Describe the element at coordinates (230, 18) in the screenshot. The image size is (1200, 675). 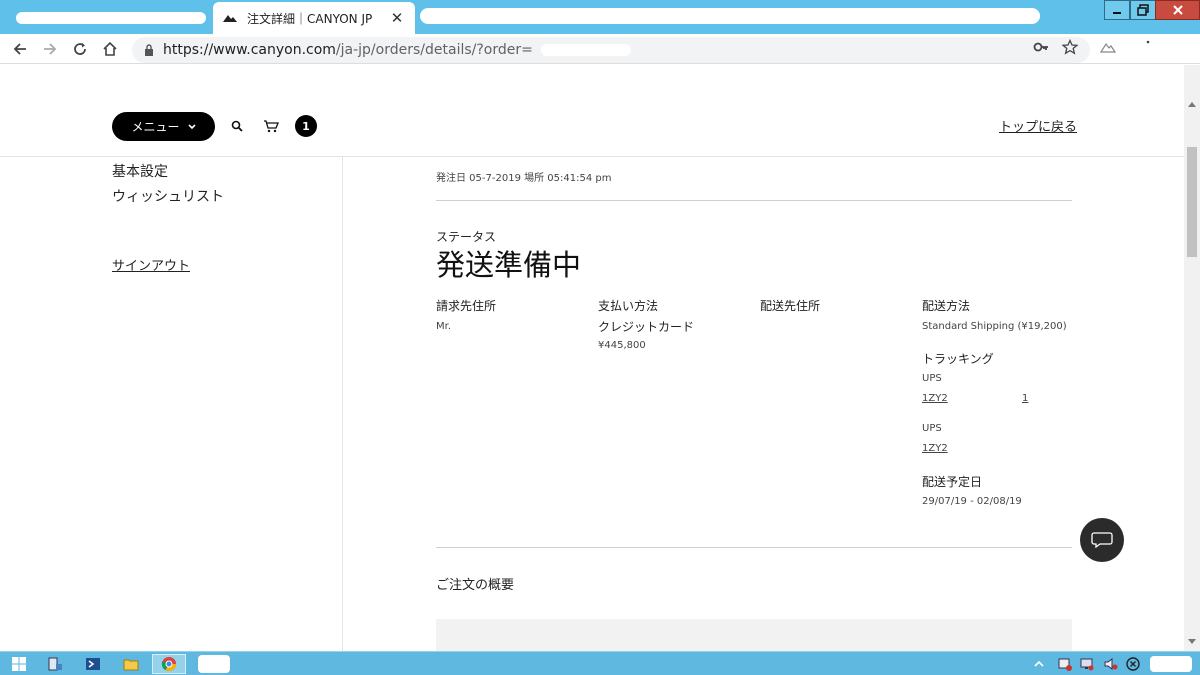
I see `canyon-logo-icon` at that location.